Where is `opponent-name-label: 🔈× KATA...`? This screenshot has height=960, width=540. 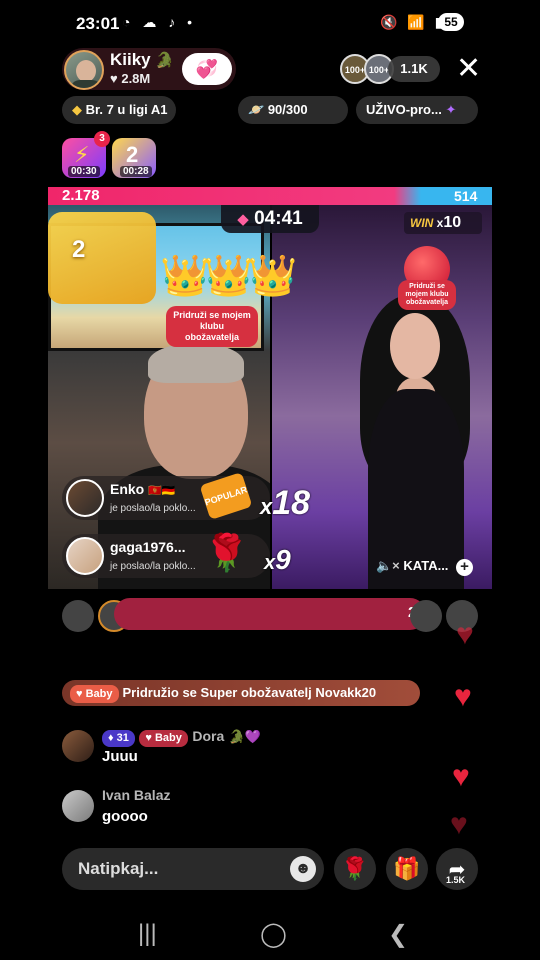
opponent-name-label: 🔈× KATA... is located at coordinates (412, 566).